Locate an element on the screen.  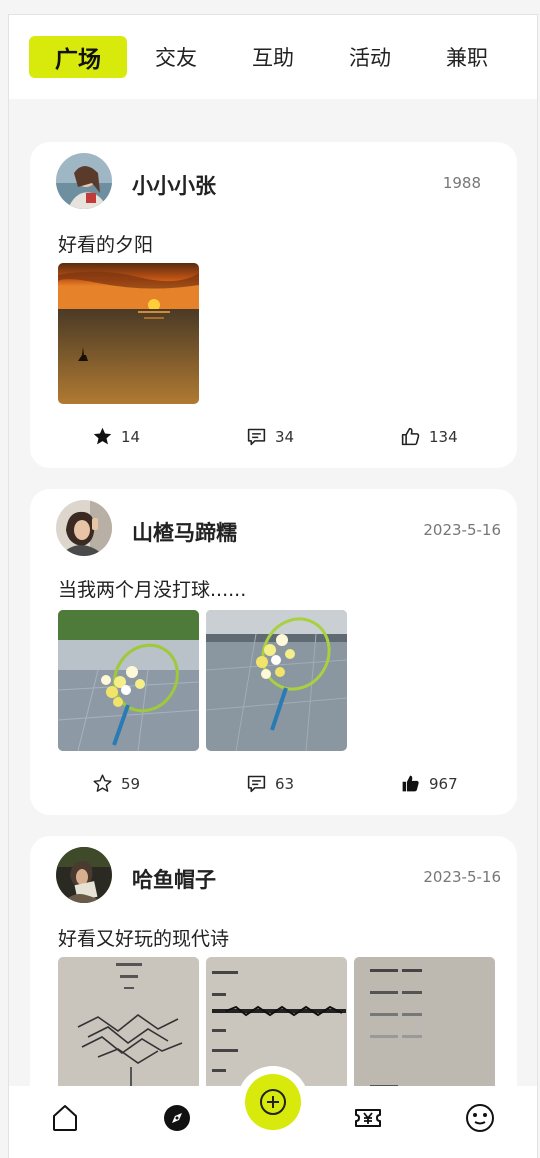
nav-discover is located at coordinates (177, 1118).